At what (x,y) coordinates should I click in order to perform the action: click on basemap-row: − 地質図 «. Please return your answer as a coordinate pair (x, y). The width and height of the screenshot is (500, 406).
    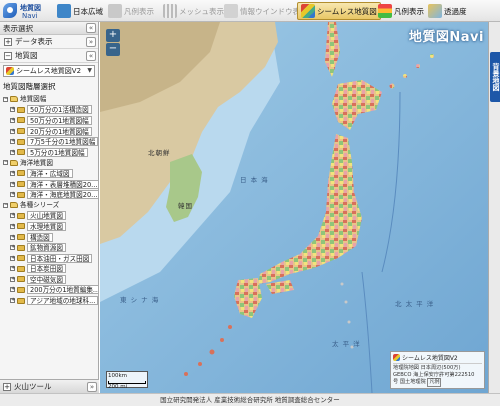
    Looking at the image, I should click on (49, 56).